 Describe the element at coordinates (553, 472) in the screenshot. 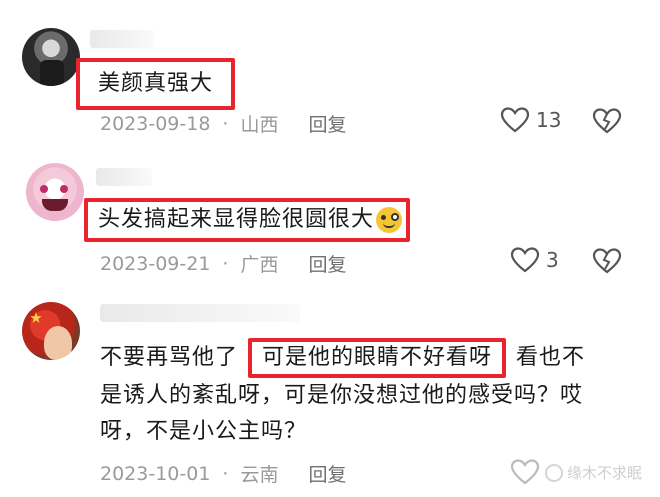

I see `watermark-logo-icon` at that location.